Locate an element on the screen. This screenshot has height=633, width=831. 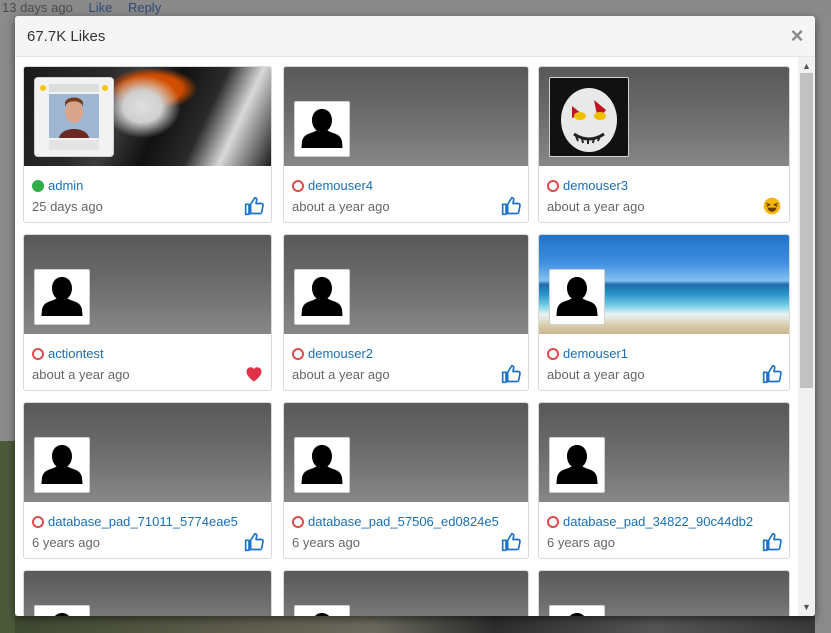
user-name-link: demouser4 is located at coordinates (340, 185).